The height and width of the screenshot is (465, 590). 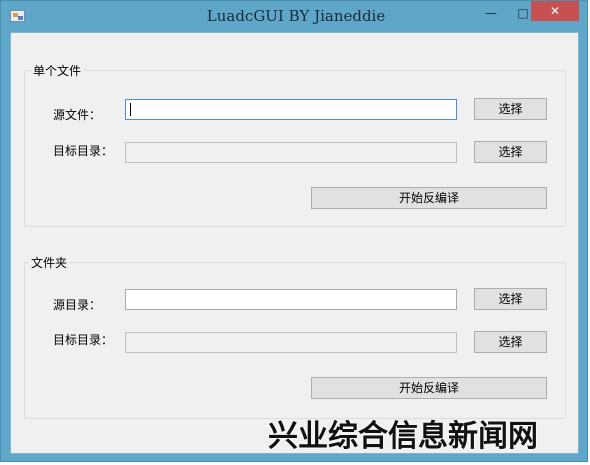 What do you see at coordinates (510, 109) in the screenshot?
I see `single-source-browse-button: 选择` at bounding box center [510, 109].